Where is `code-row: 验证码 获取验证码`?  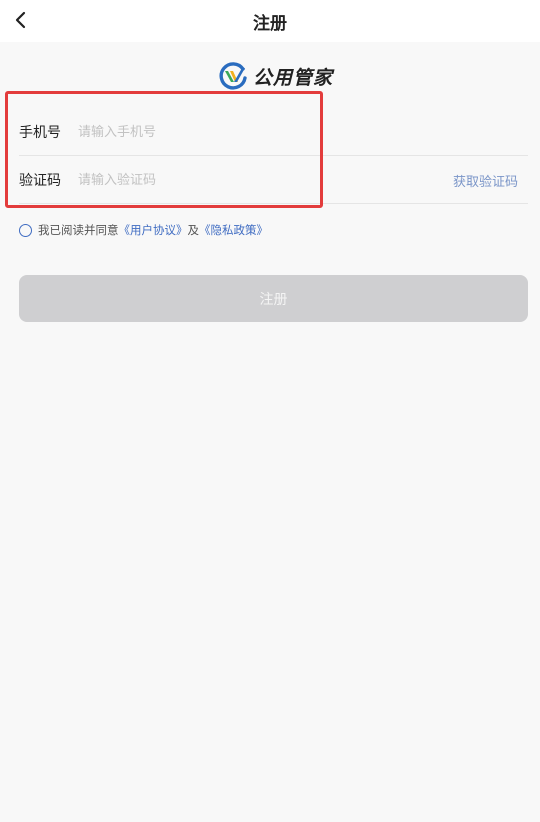 code-row: 验证码 获取验证码 is located at coordinates (273, 180).